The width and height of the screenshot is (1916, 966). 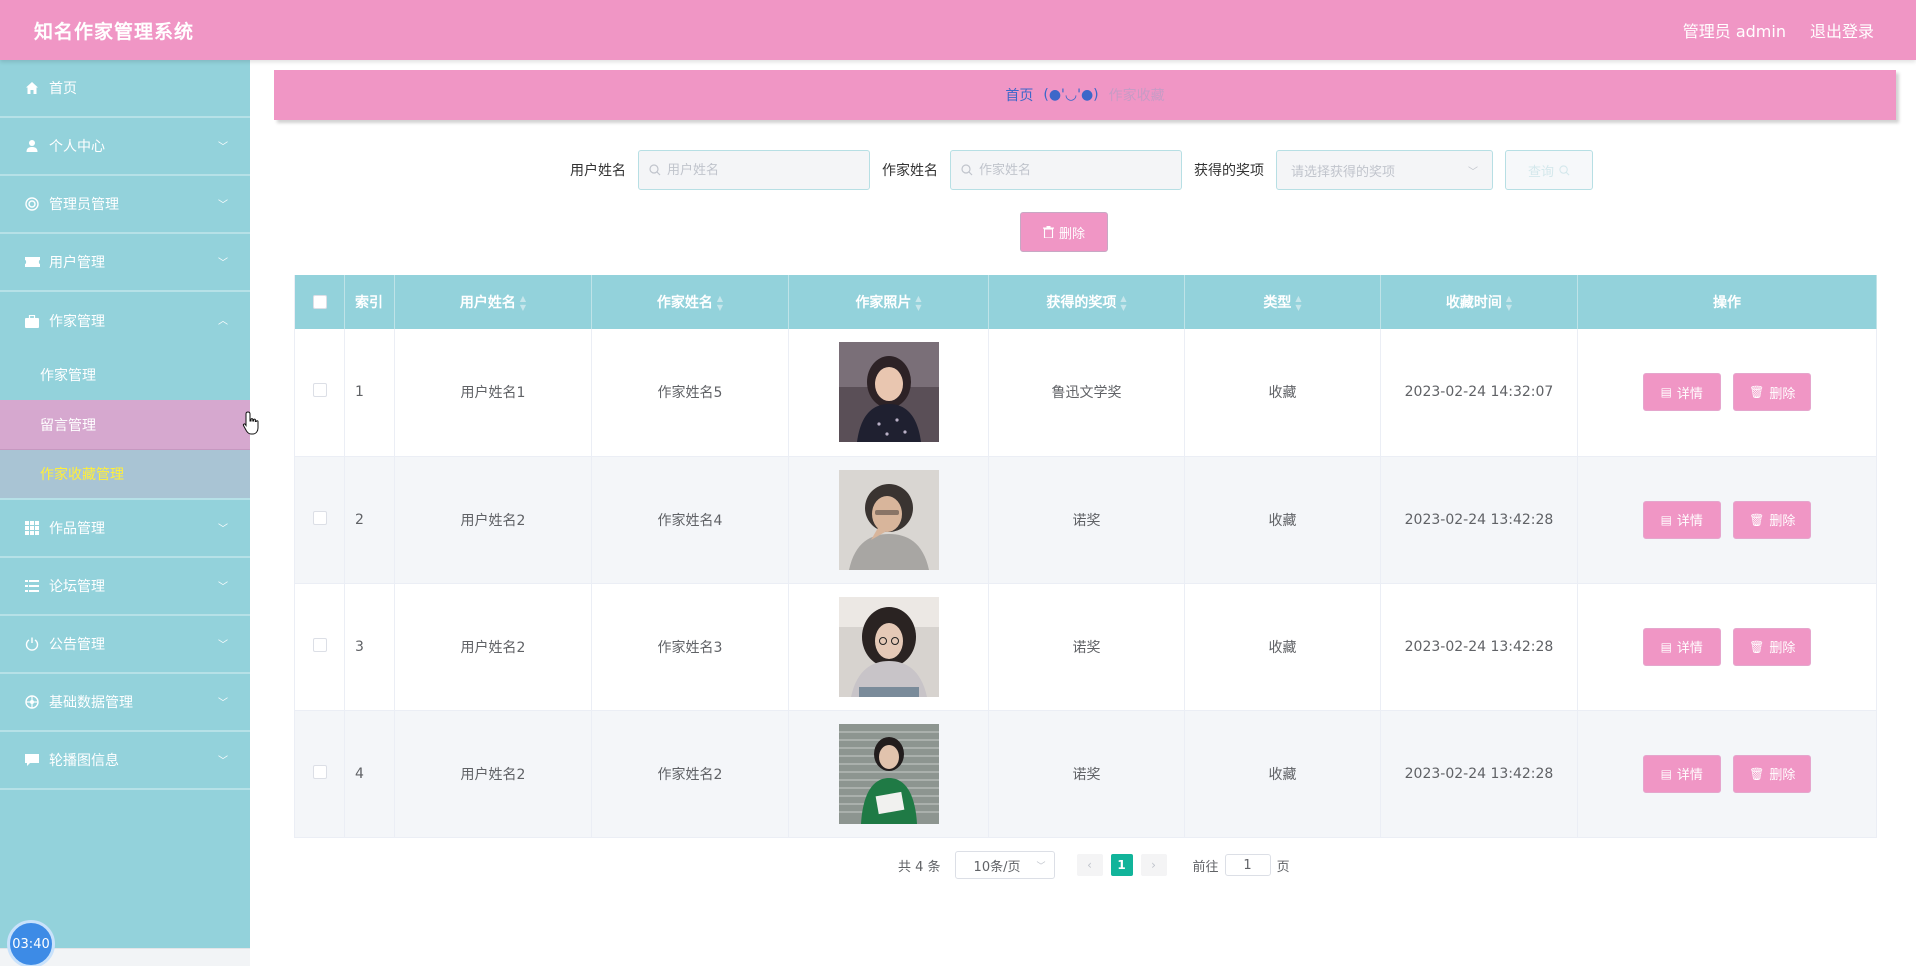 What do you see at coordinates (125, 147) in the screenshot?
I see `sidebar-item-personal-center: 个人中心 ﹀` at bounding box center [125, 147].